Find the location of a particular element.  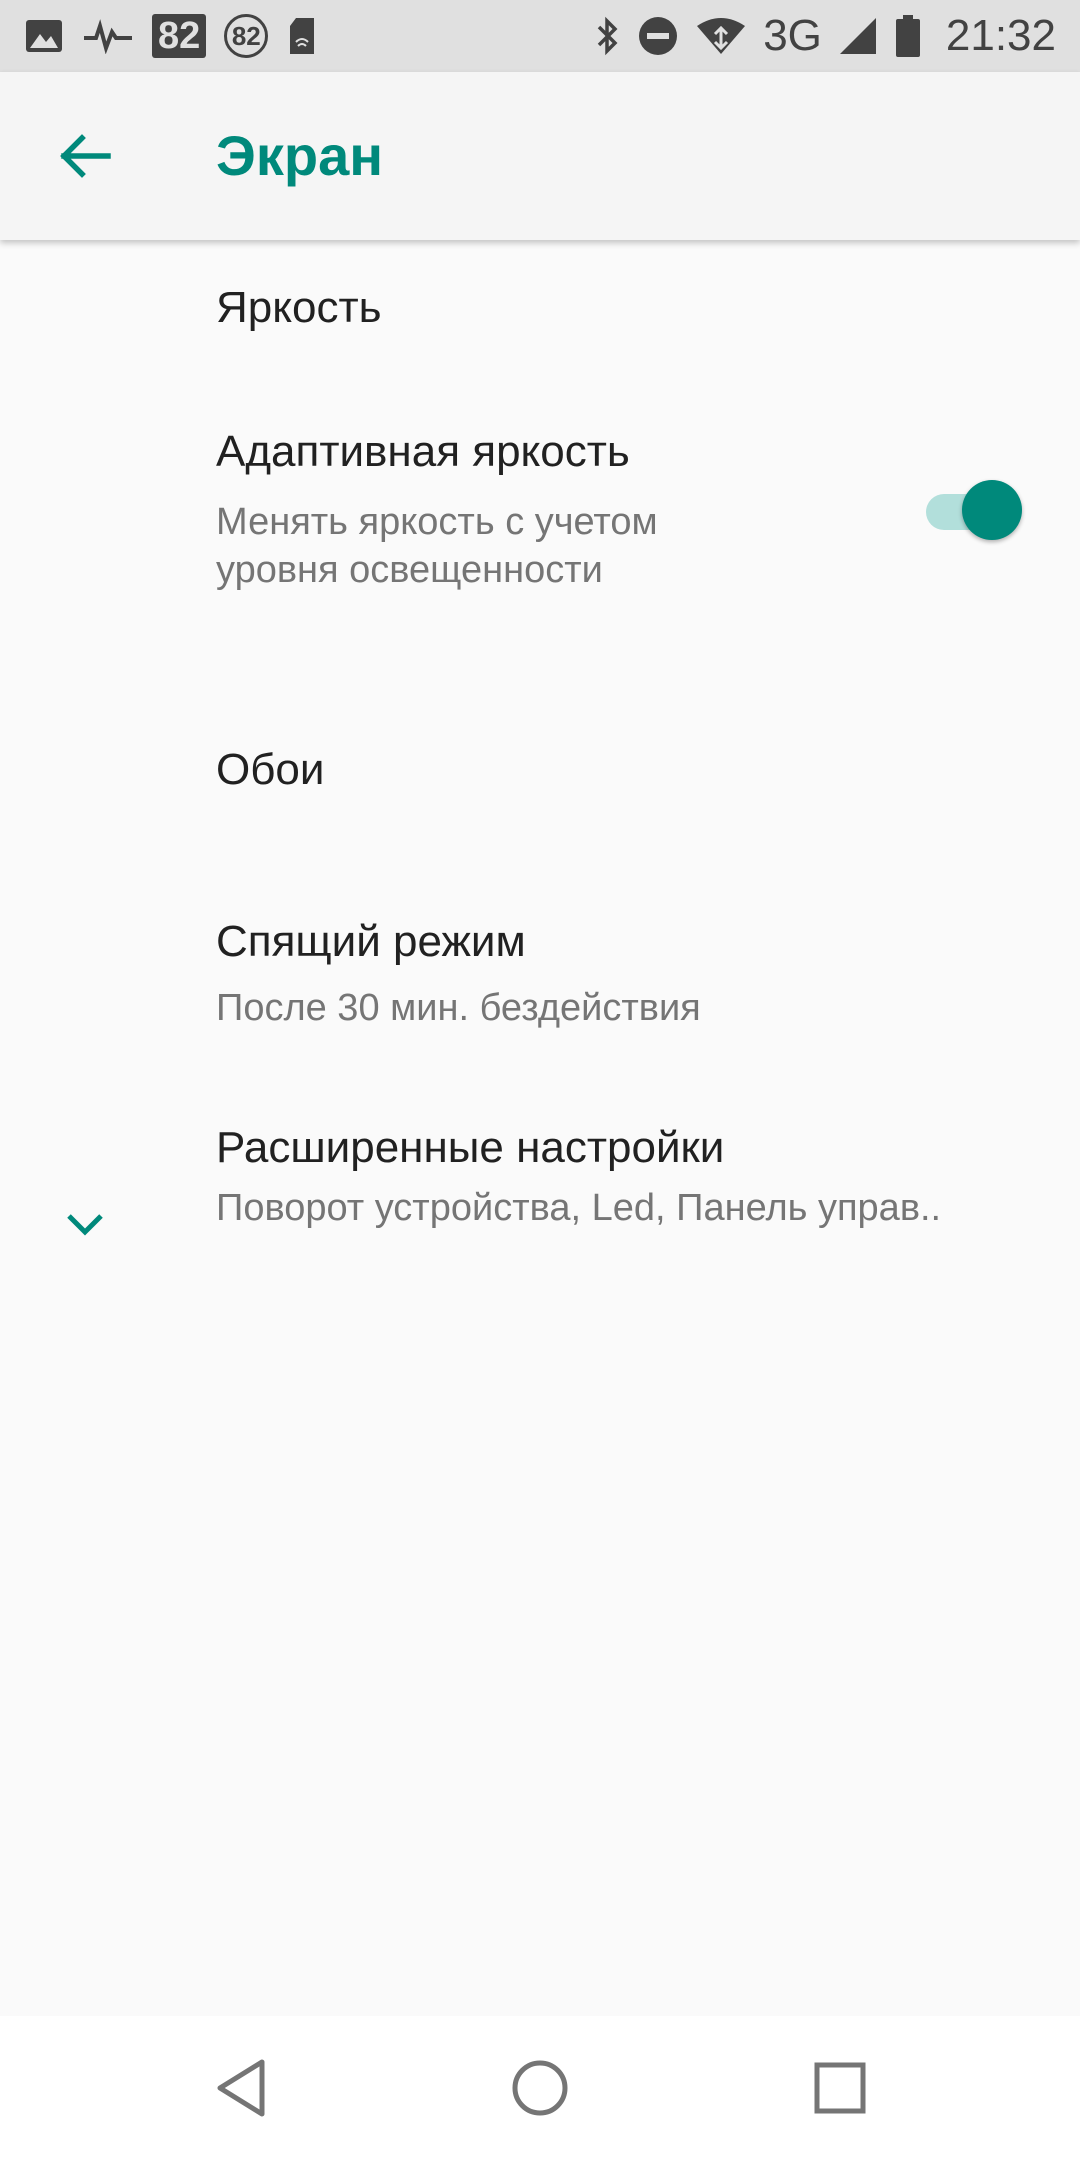

do-not-disturb-icon is located at coordinates (658, 36).